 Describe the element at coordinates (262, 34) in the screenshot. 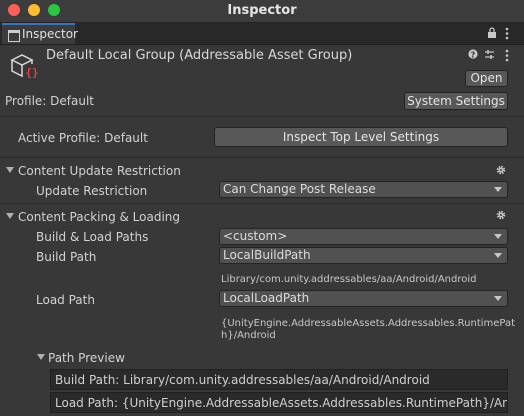

I see `tab-bar` at that location.